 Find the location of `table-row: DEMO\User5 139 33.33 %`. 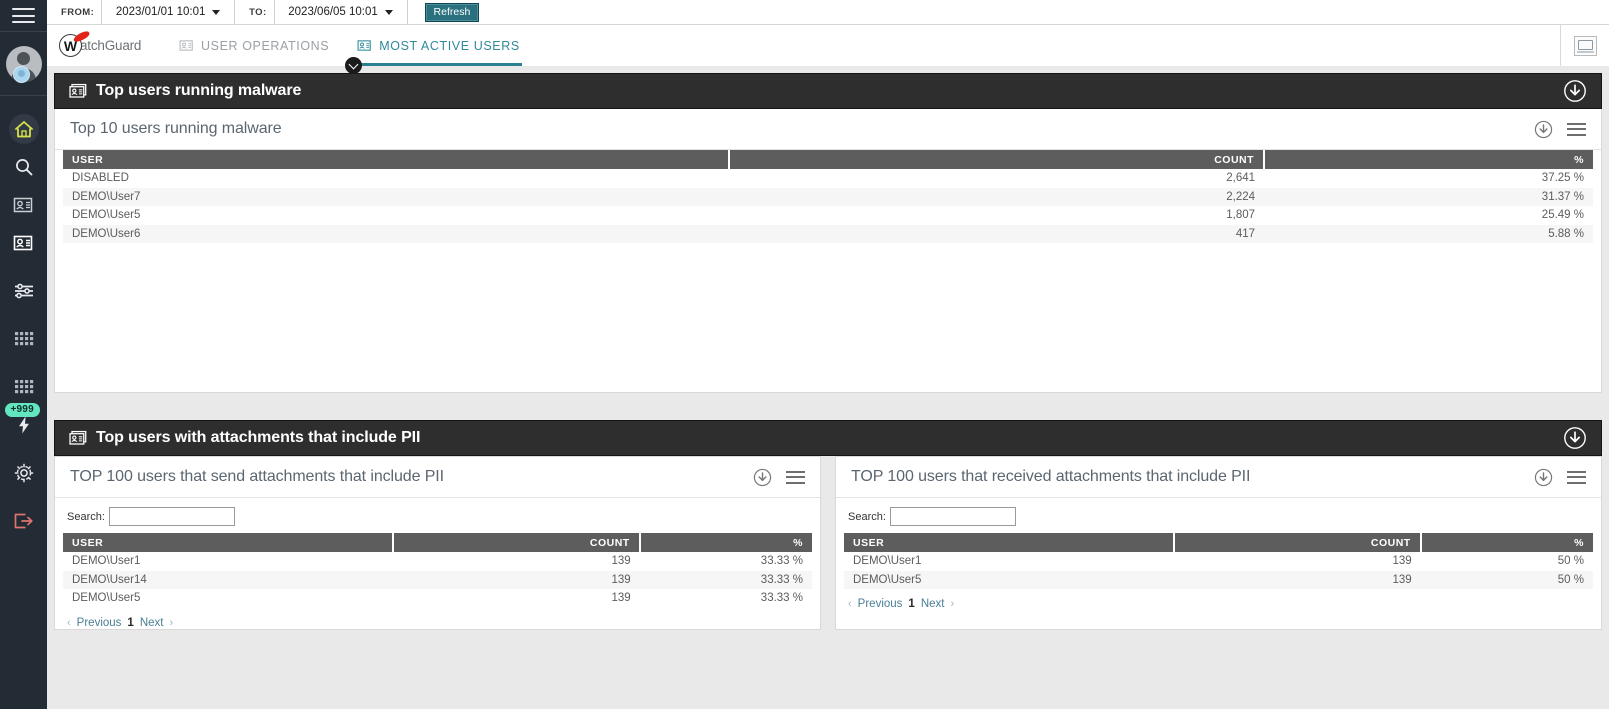

table-row: DEMO\User5 139 33.33 % is located at coordinates (437, 598).